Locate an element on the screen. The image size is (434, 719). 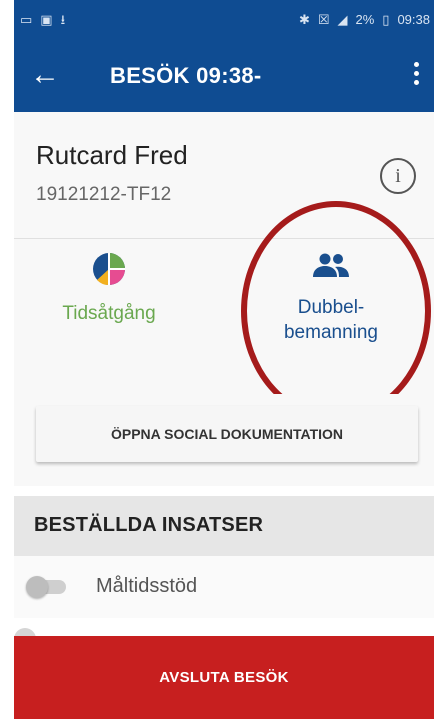
overflow-menu-icon is located at coordinates (416, 76).